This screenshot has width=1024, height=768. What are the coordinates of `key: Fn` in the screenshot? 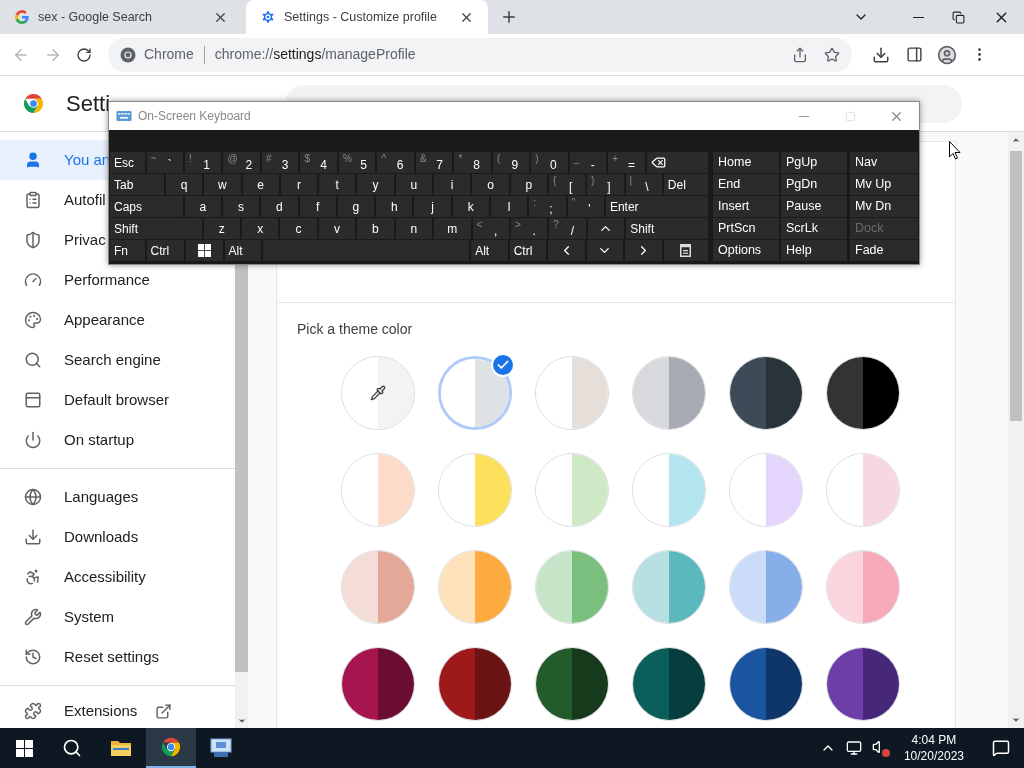 It's located at (127, 250).